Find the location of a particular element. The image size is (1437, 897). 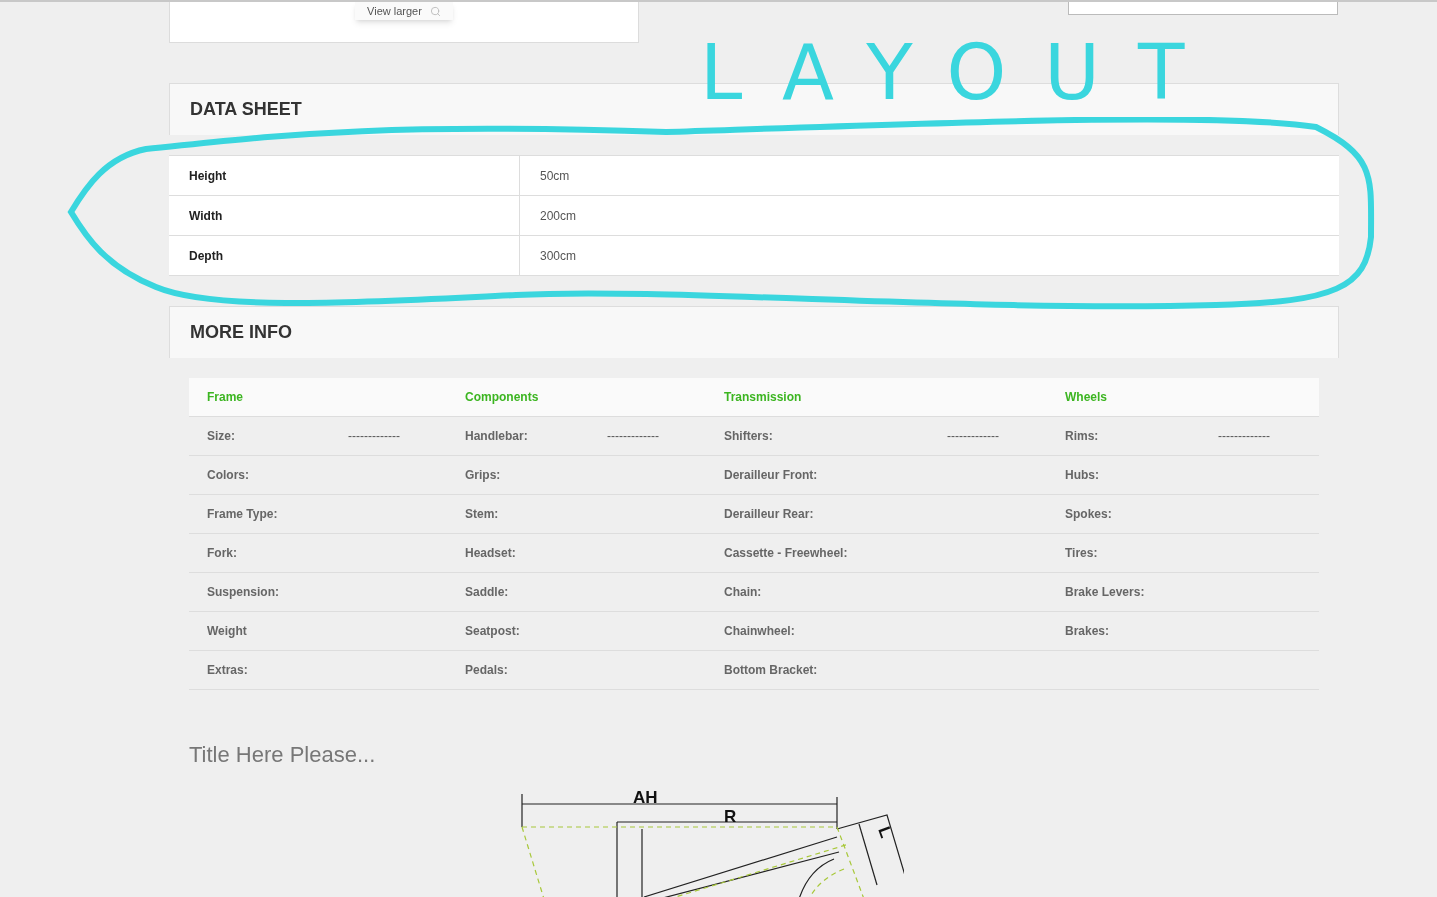

spec-label: Seatpost: is located at coordinates (493, 631).